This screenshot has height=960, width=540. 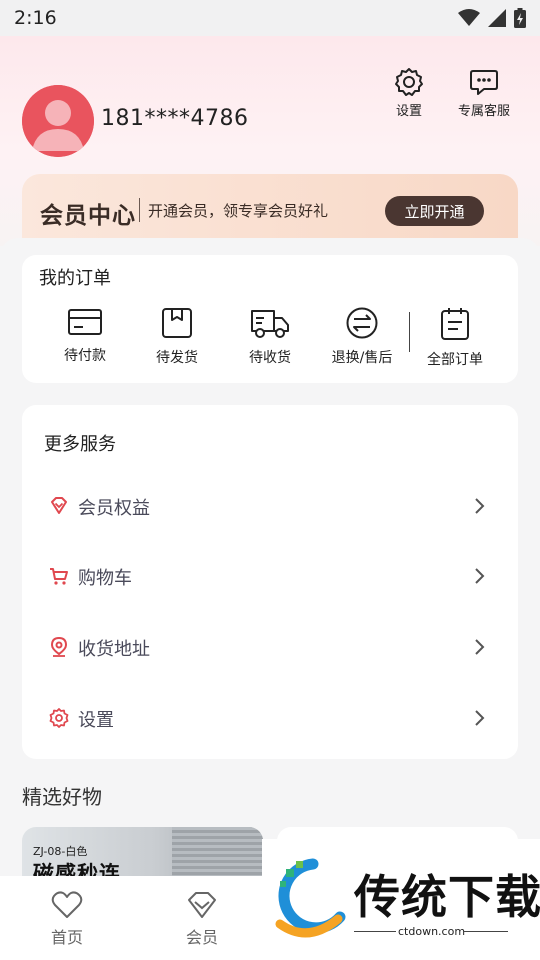 What do you see at coordinates (35, 18) in the screenshot?
I see `status-time: 2:16` at bounding box center [35, 18].